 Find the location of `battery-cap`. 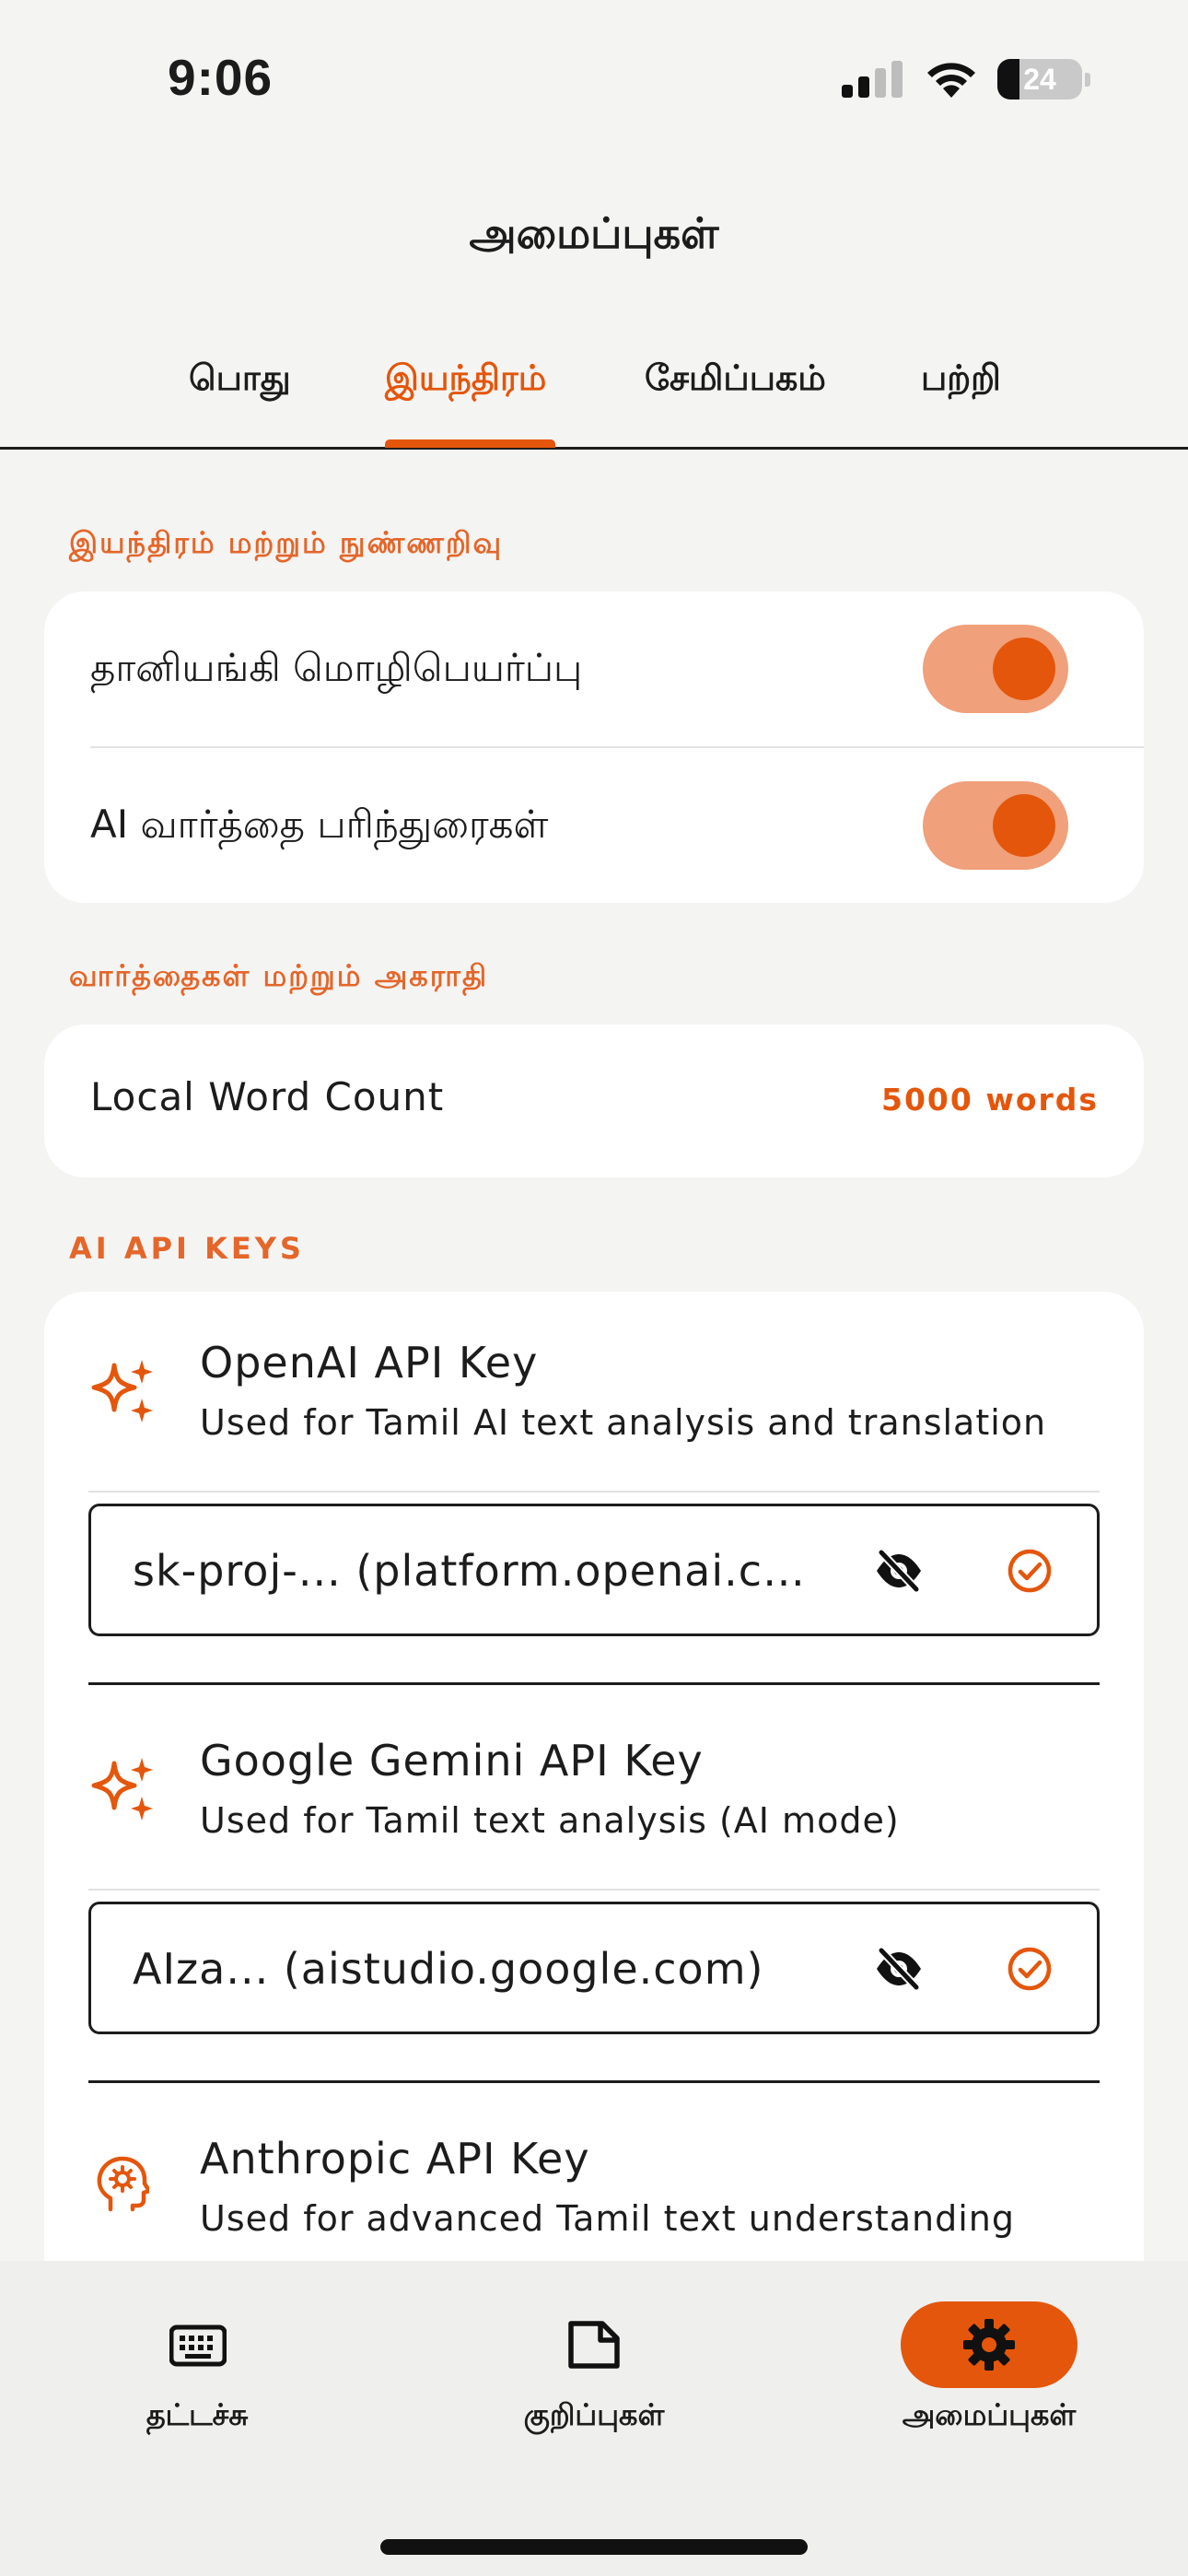

battery-cap is located at coordinates (1087, 80).